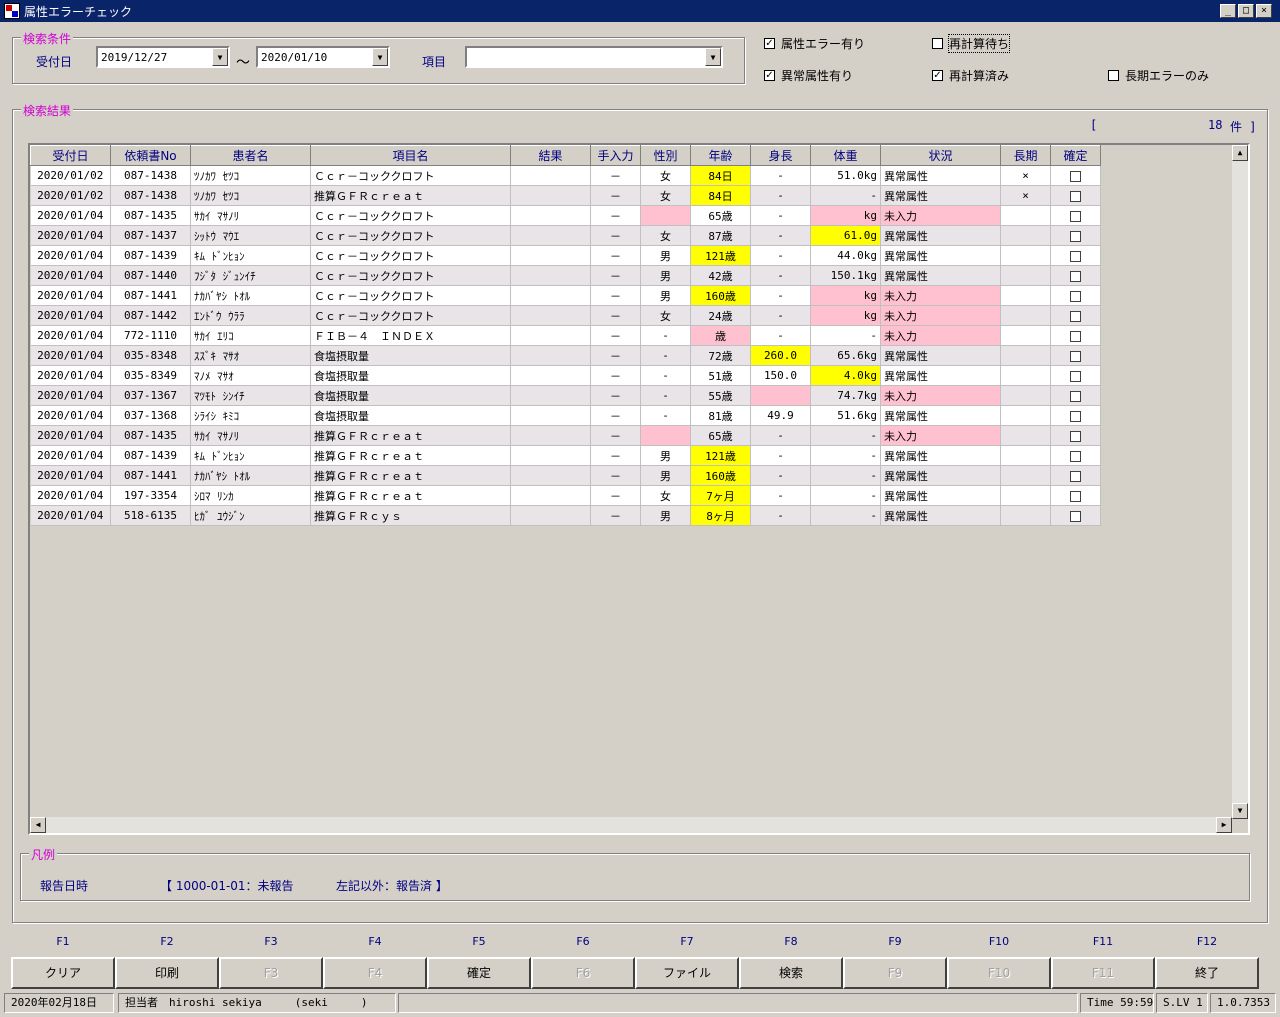  What do you see at coordinates (720, 155) in the screenshot?
I see `column-header: 年齢` at bounding box center [720, 155].